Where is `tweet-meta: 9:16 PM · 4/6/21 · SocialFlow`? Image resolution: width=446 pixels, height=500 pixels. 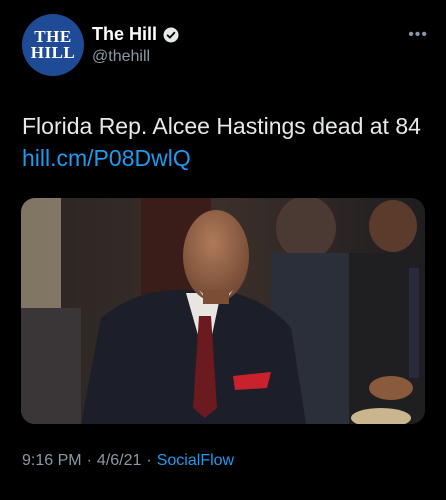 tweet-meta: 9:16 PM · 4/6/21 · SocialFlow is located at coordinates (128, 461).